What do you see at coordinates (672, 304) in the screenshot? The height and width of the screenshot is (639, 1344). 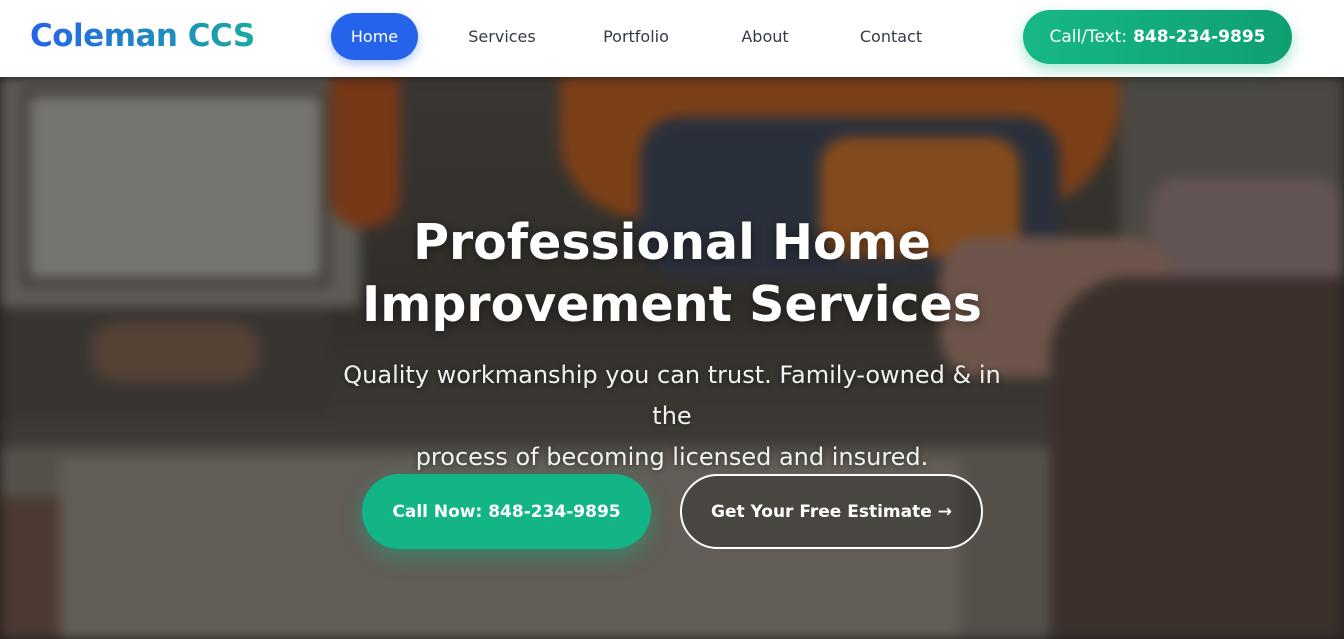 I see `hero-title-line-2: Improvement Services` at bounding box center [672, 304].